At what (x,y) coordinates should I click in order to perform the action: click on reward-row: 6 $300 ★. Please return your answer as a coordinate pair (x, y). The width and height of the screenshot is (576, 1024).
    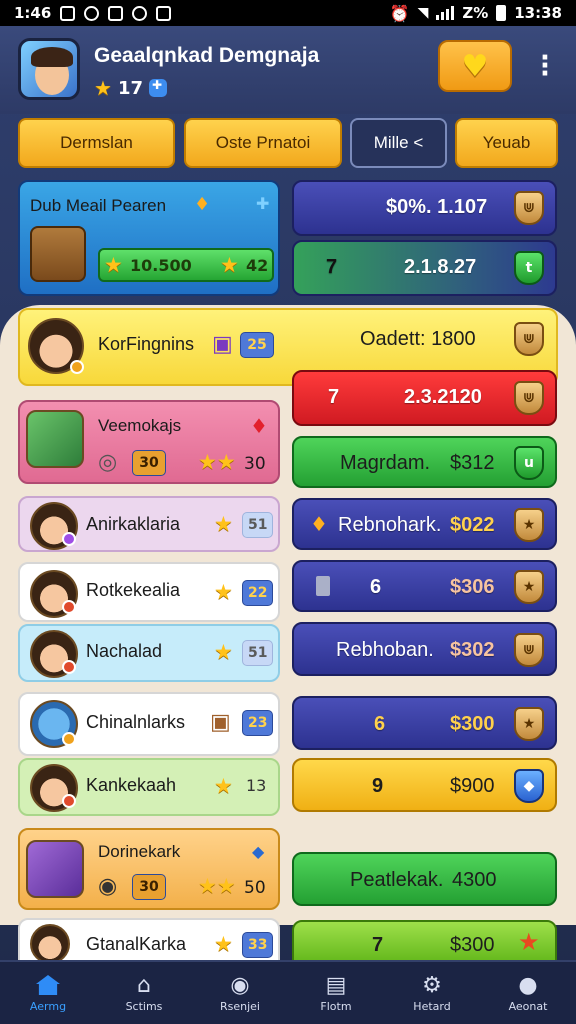
    Looking at the image, I should click on (424, 723).